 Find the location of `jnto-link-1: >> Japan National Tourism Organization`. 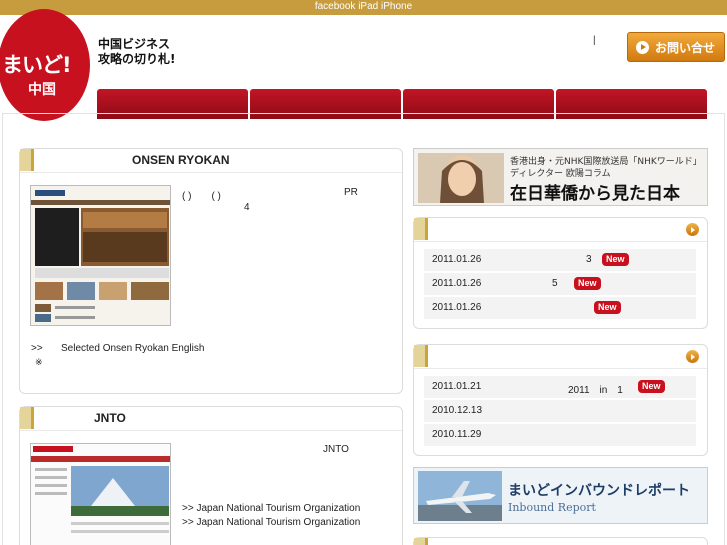

jnto-link-1: >> Japan National Tourism Organization is located at coordinates (271, 508).